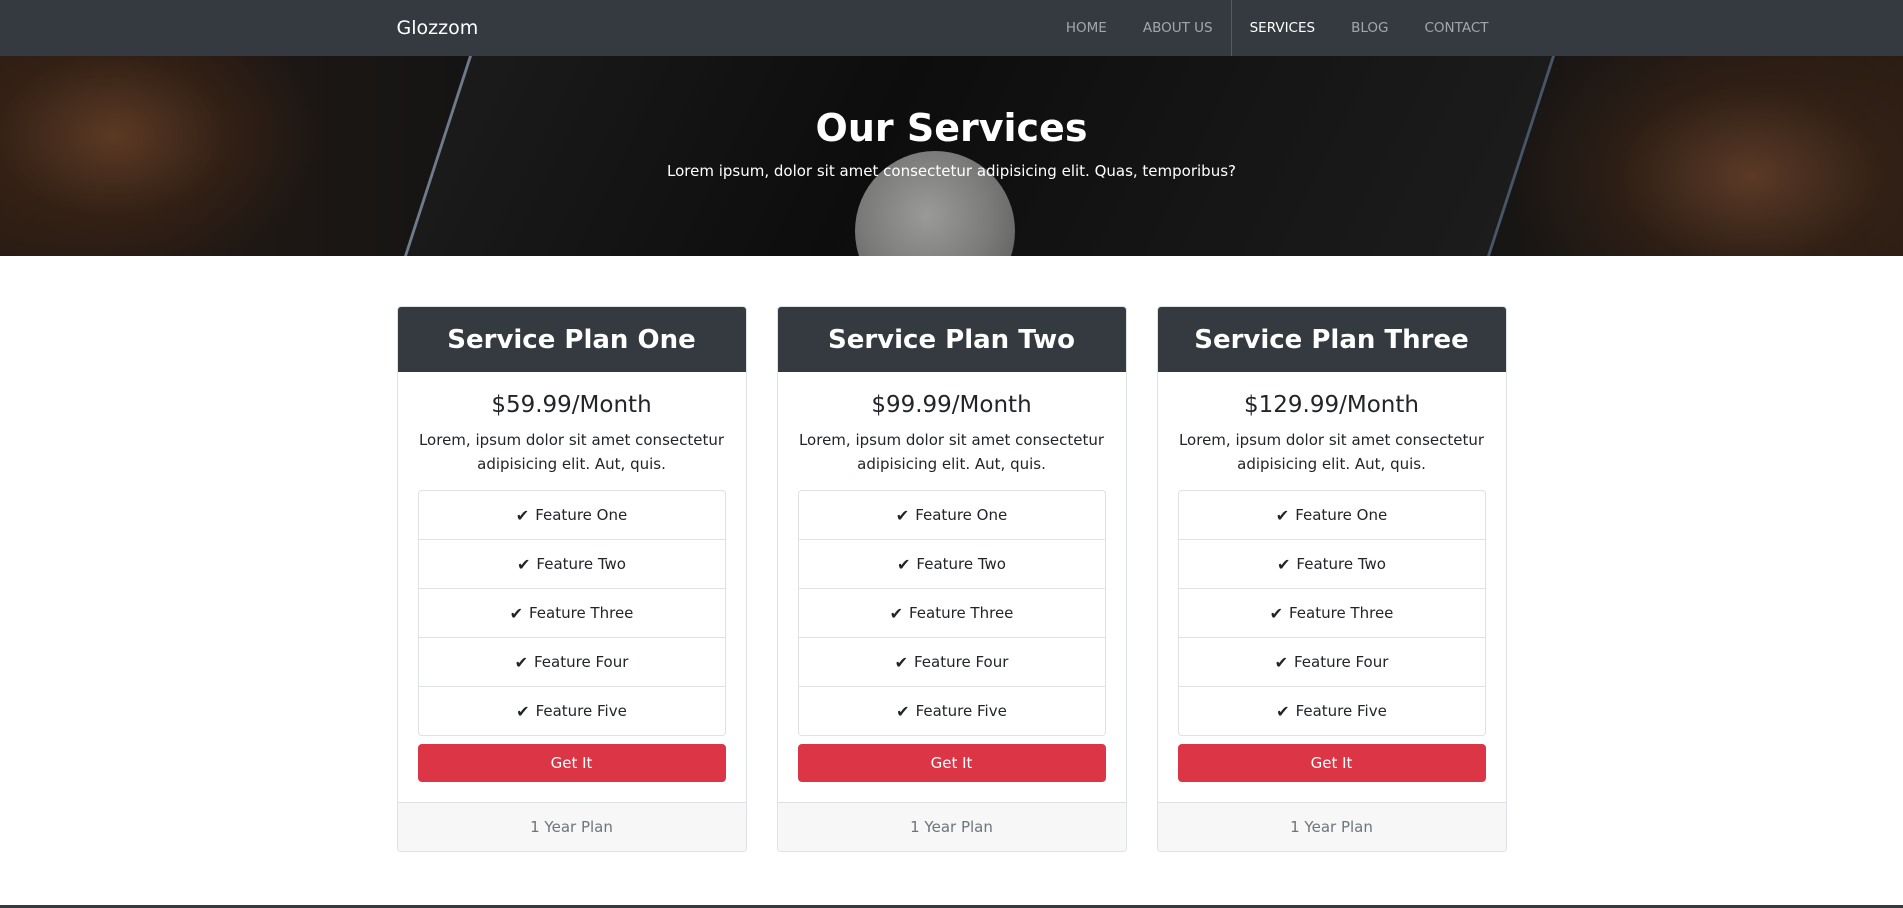  What do you see at coordinates (1178, 28) in the screenshot?
I see `nav-link-about: ABOUT US` at bounding box center [1178, 28].